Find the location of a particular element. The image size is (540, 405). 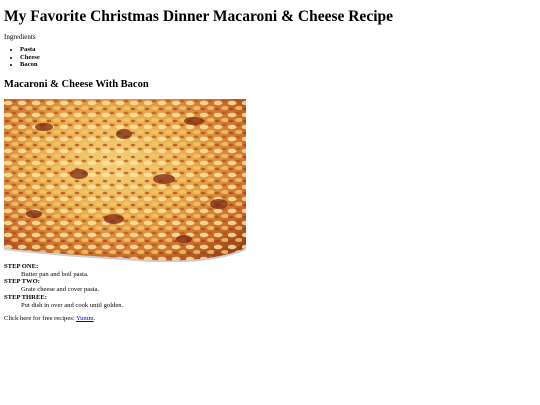

step-text: Put dish in over and cook until golden. is located at coordinates (72, 305).